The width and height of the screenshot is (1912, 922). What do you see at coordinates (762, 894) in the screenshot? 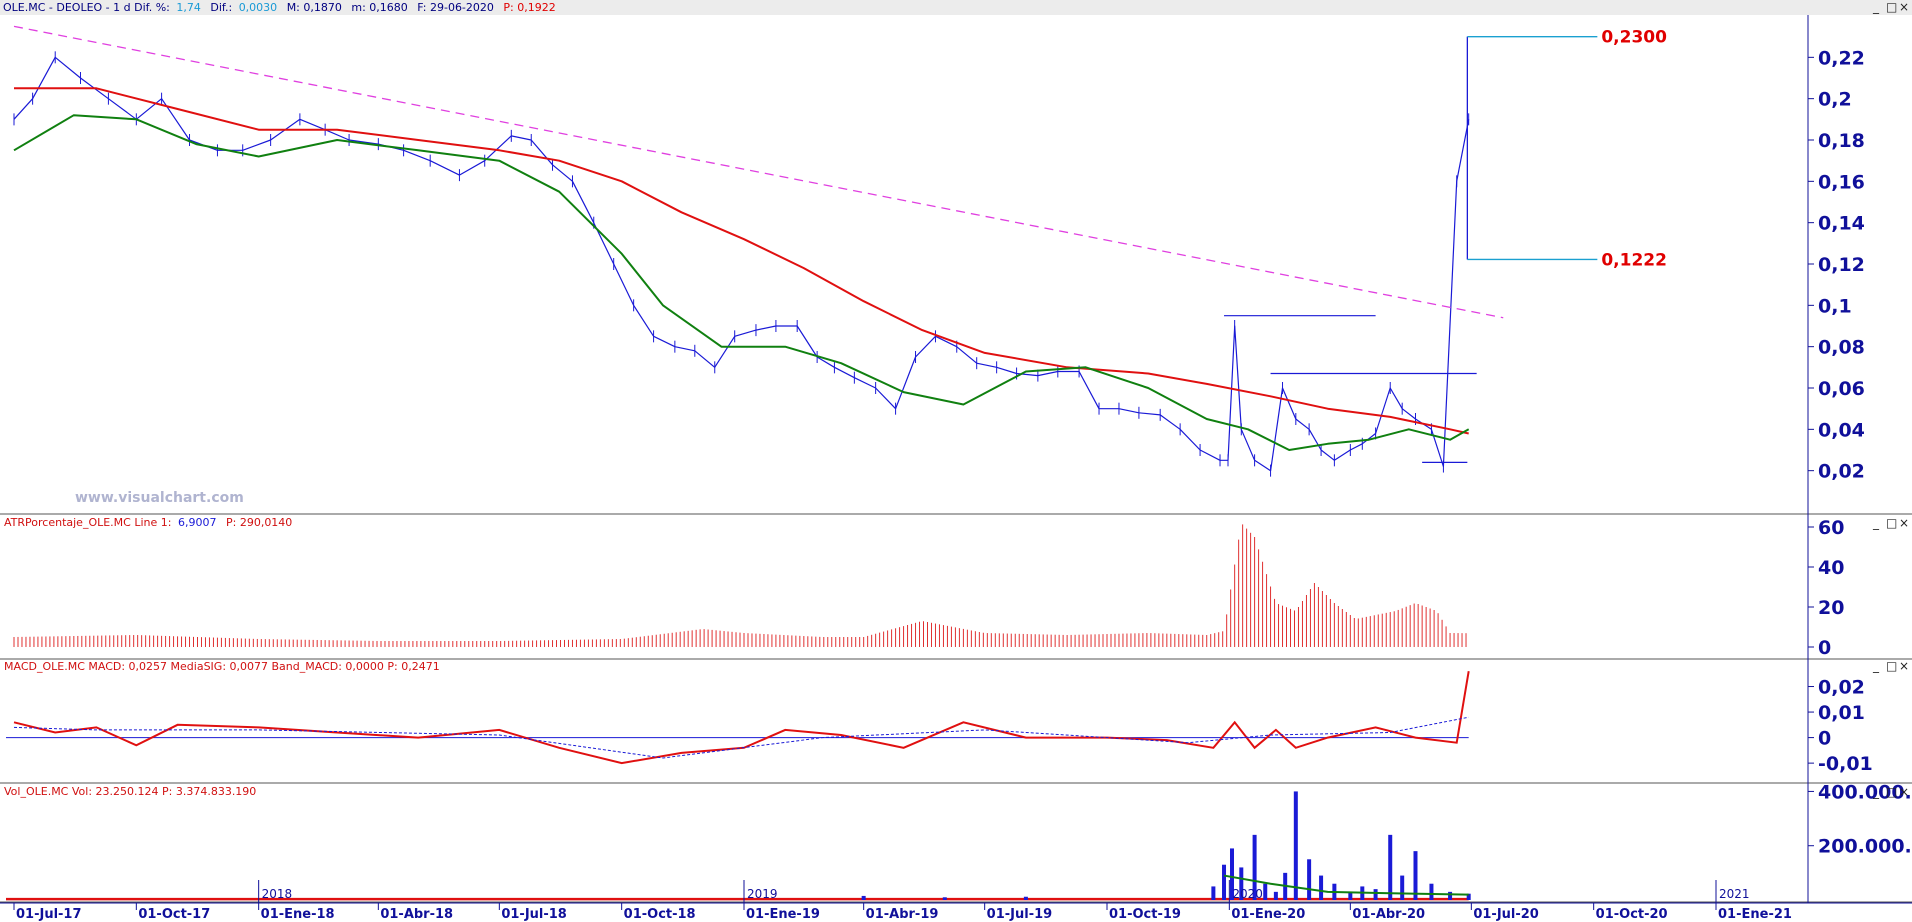
I see `year-label: 2019` at bounding box center [762, 894].